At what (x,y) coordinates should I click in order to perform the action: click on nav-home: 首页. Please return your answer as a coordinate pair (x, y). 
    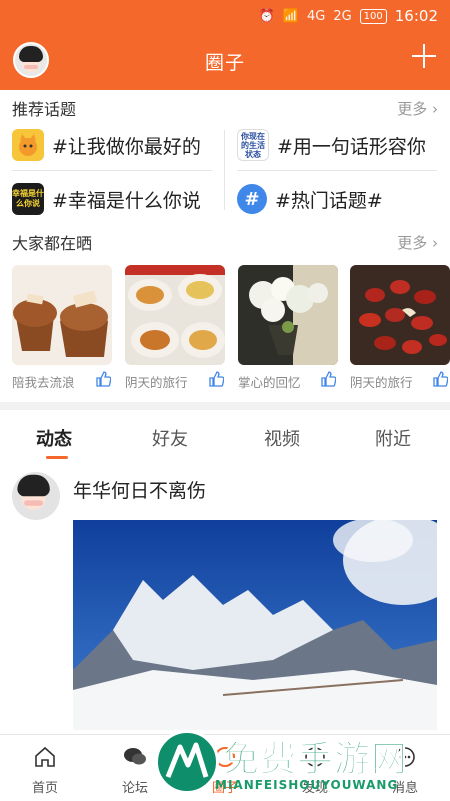
    Looking at the image, I should click on (45, 768).